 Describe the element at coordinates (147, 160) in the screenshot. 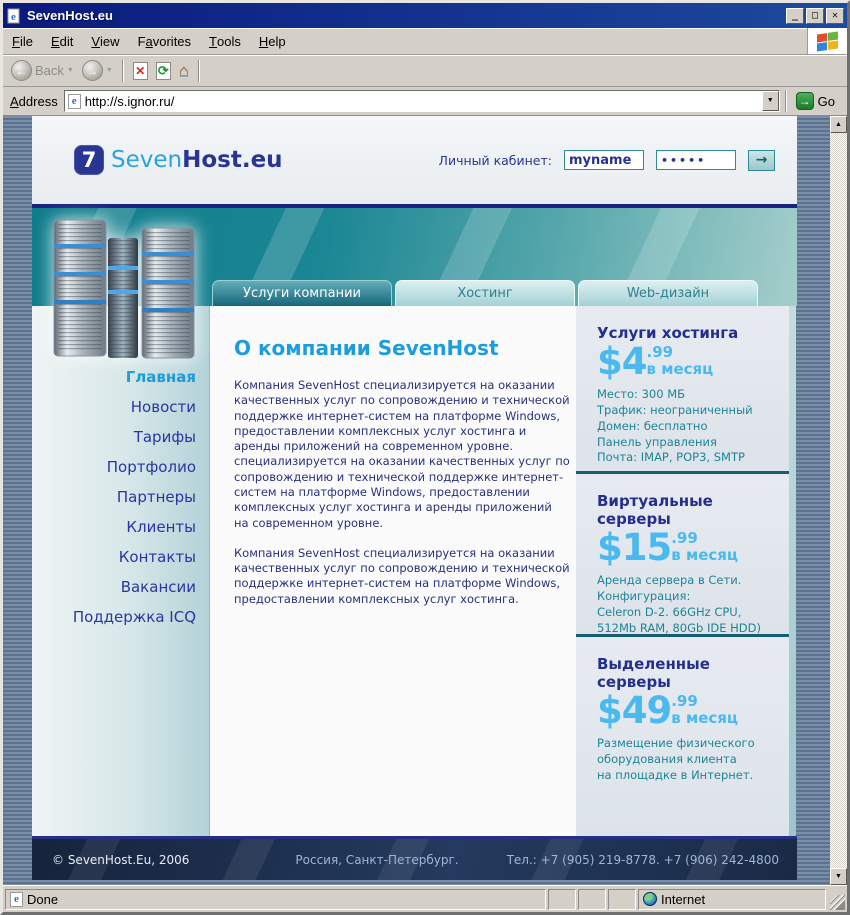

I see `logo-part1: Seven` at that location.